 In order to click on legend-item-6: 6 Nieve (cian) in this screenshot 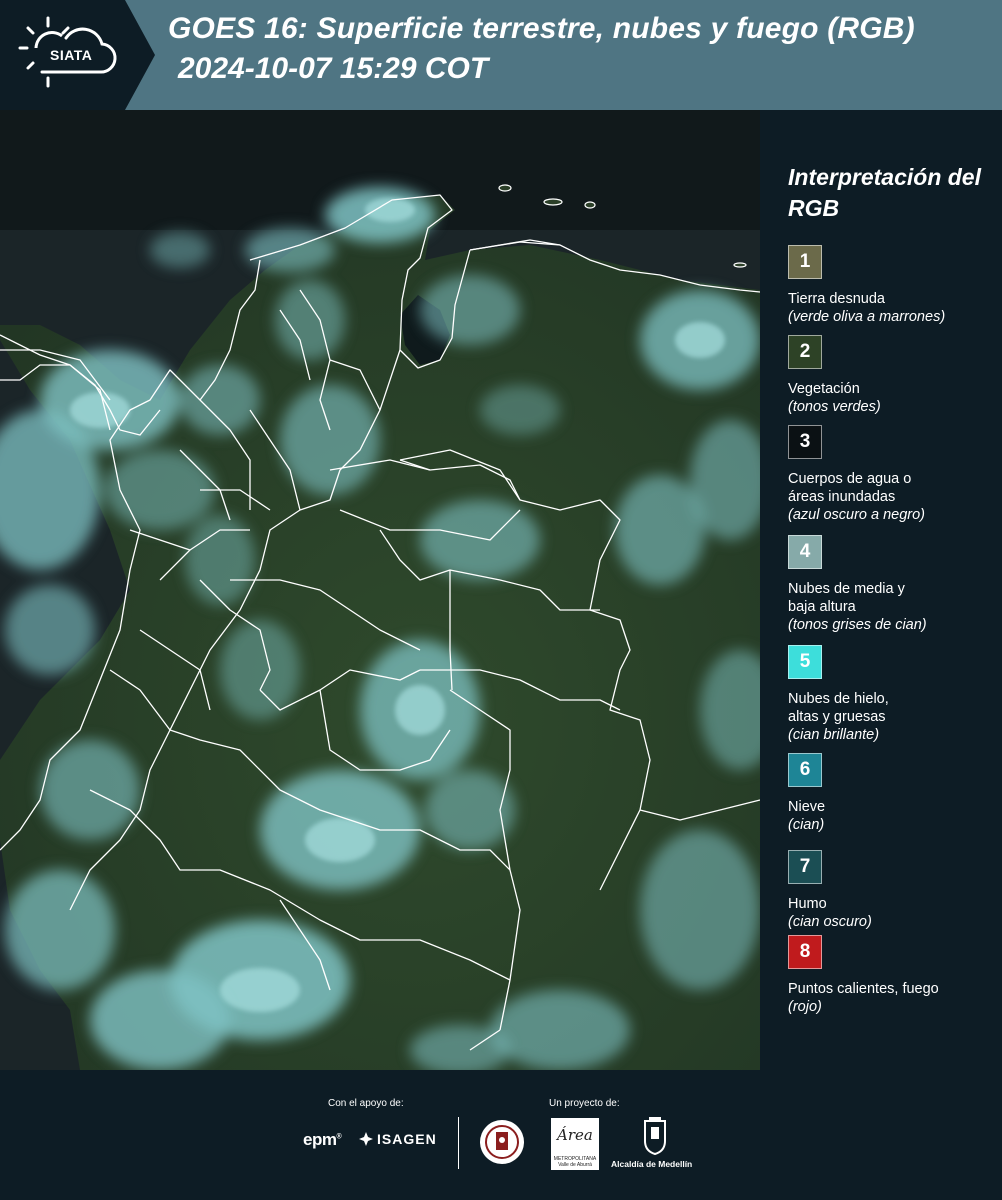, I will do `click(893, 793)`.